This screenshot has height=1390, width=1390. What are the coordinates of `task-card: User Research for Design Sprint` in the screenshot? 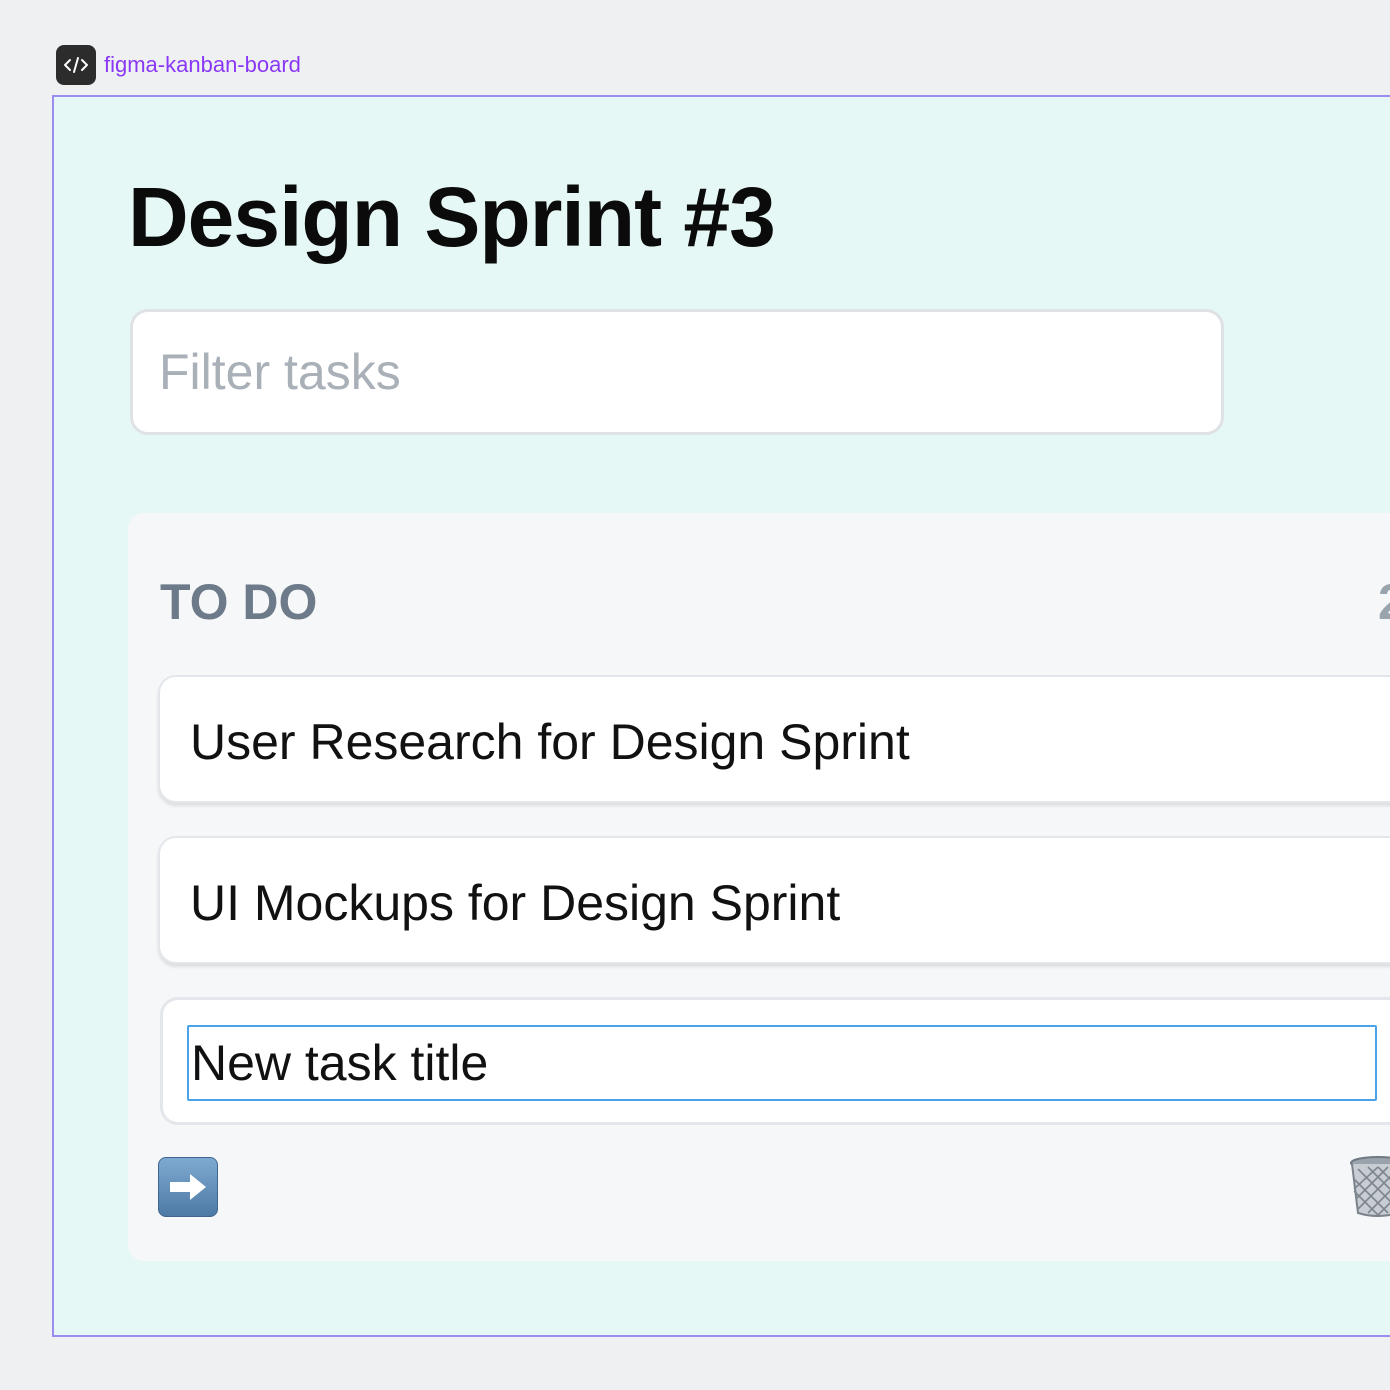 It's located at (774, 739).